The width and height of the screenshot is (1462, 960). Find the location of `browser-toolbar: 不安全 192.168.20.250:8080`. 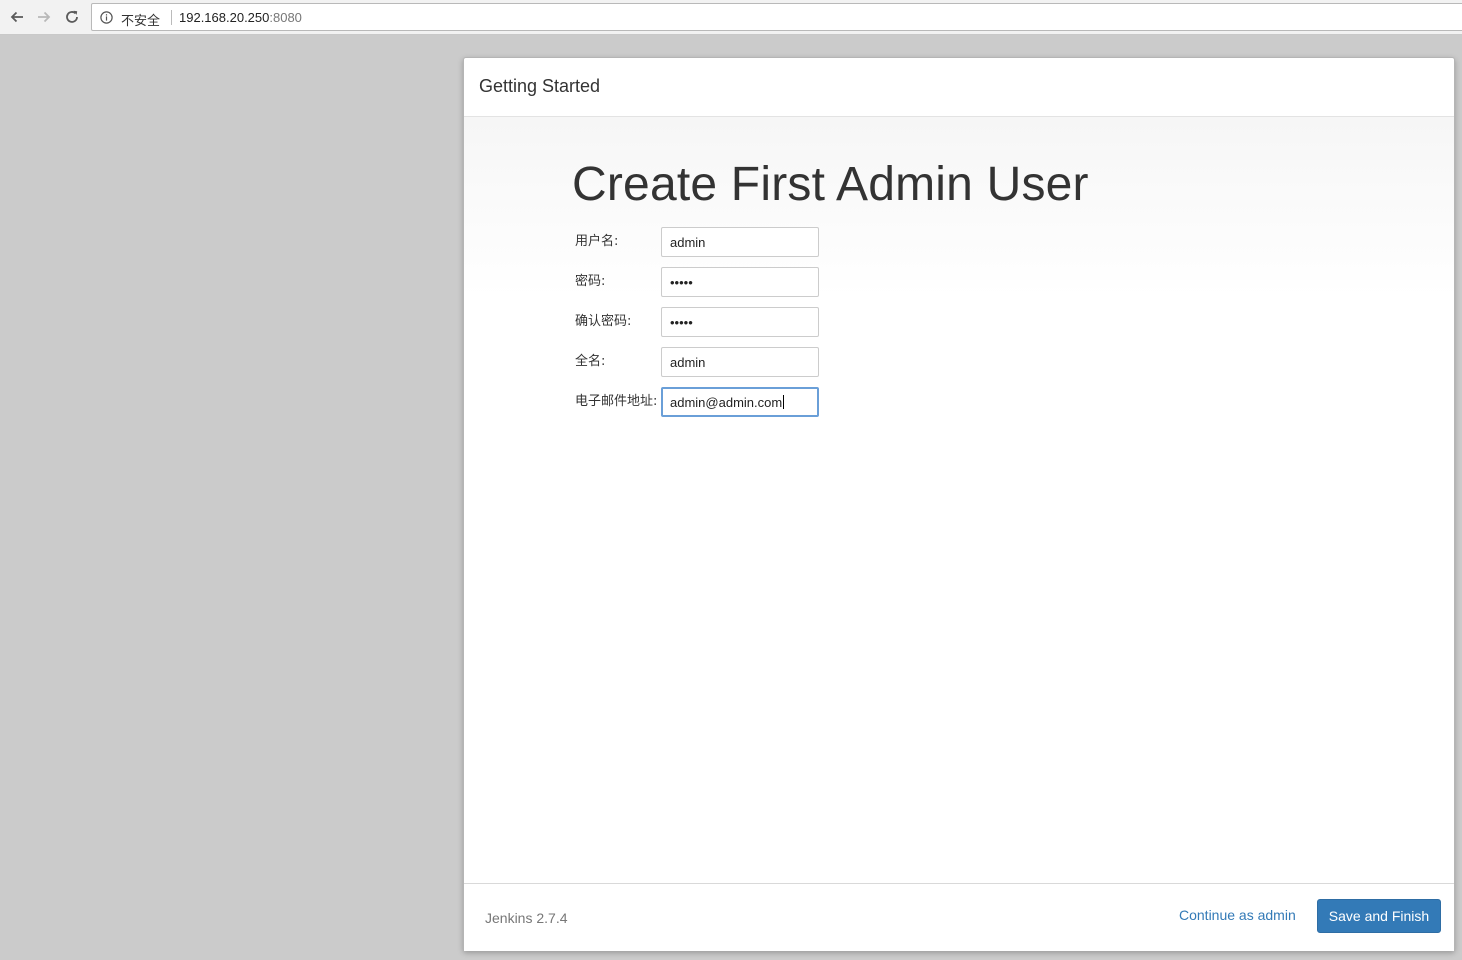

browser-toolbar: 不安全 192.168.20.250:8080 is located at coordinates (731, 17).